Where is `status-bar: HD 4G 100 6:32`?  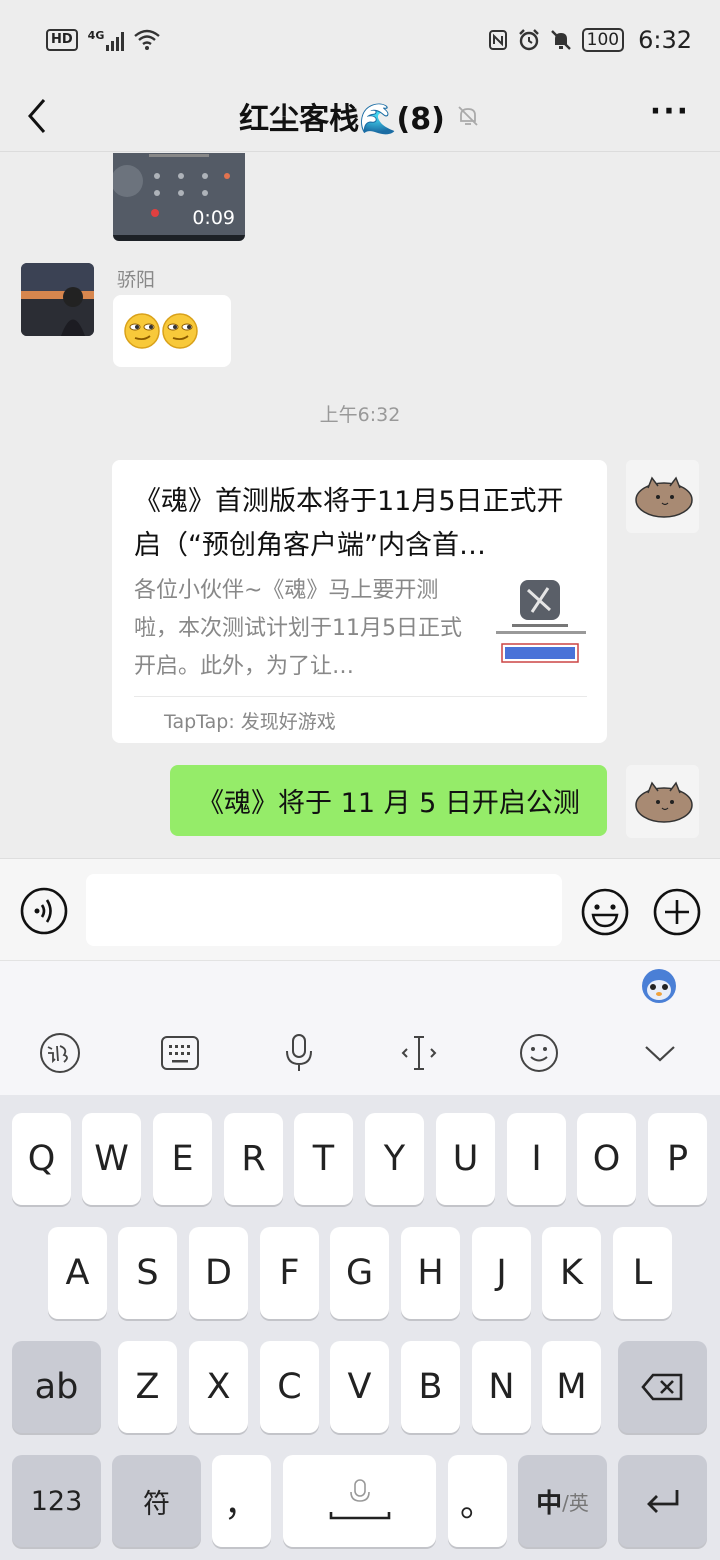 status-bar: HD 4G 100 6:32 is located at coordinates (360, 40).